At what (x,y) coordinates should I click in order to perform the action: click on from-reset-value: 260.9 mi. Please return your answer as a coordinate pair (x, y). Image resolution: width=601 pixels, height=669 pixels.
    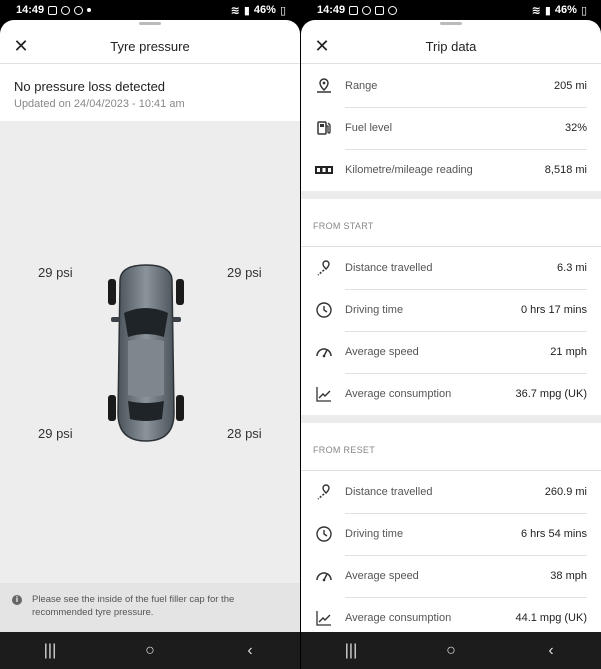
    Looking at the image, I should click on (565, 492).